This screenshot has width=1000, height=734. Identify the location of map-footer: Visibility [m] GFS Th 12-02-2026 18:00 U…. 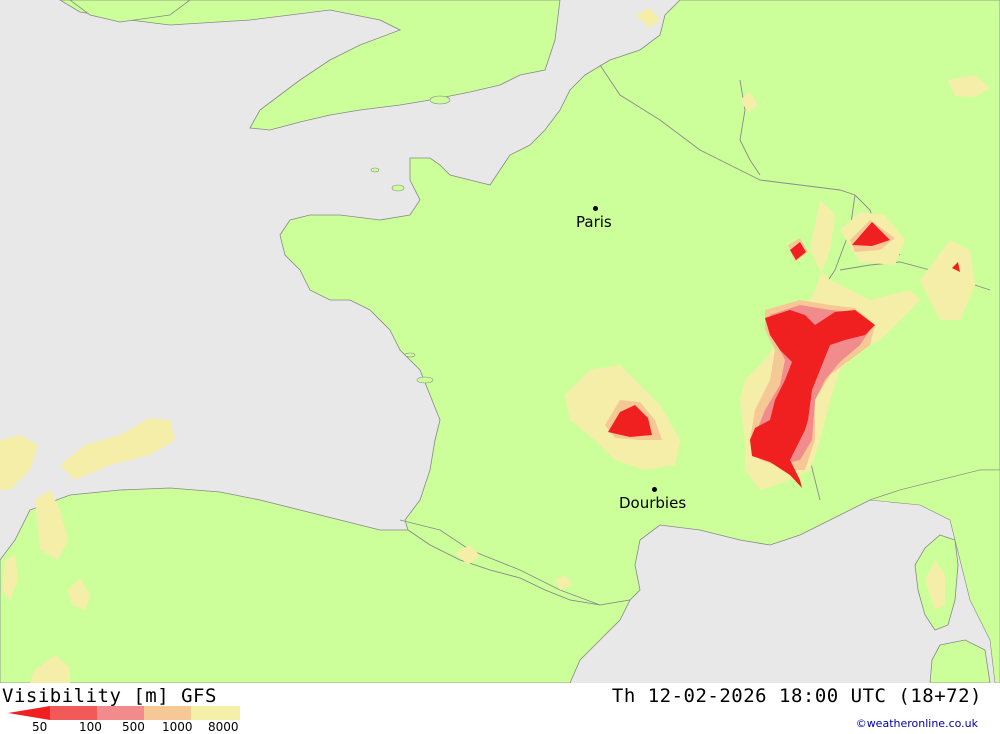
(500, 708).